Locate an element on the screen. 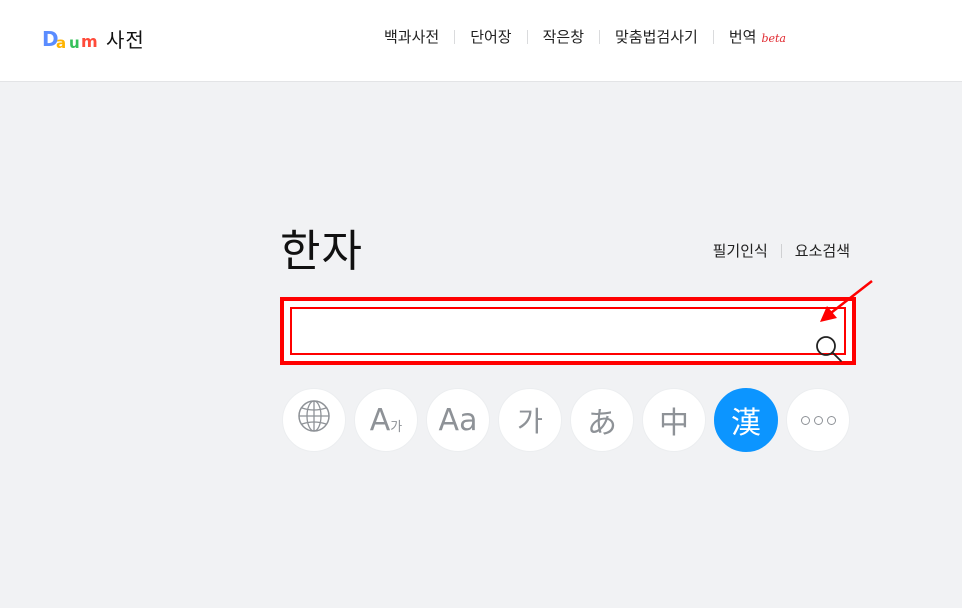  lang-en-ko-sub: 가 is located at coordinates (396, 427).